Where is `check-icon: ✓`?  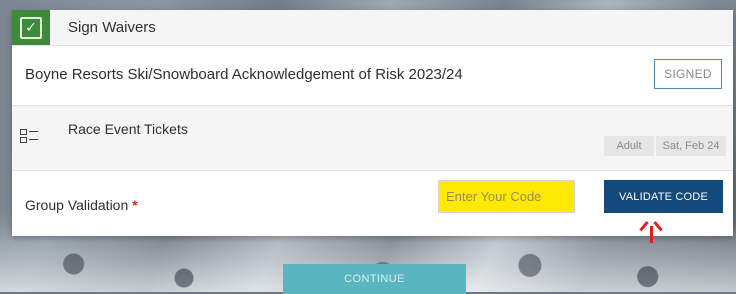 check-icon: ✓ is located at coordinates (31, 27).